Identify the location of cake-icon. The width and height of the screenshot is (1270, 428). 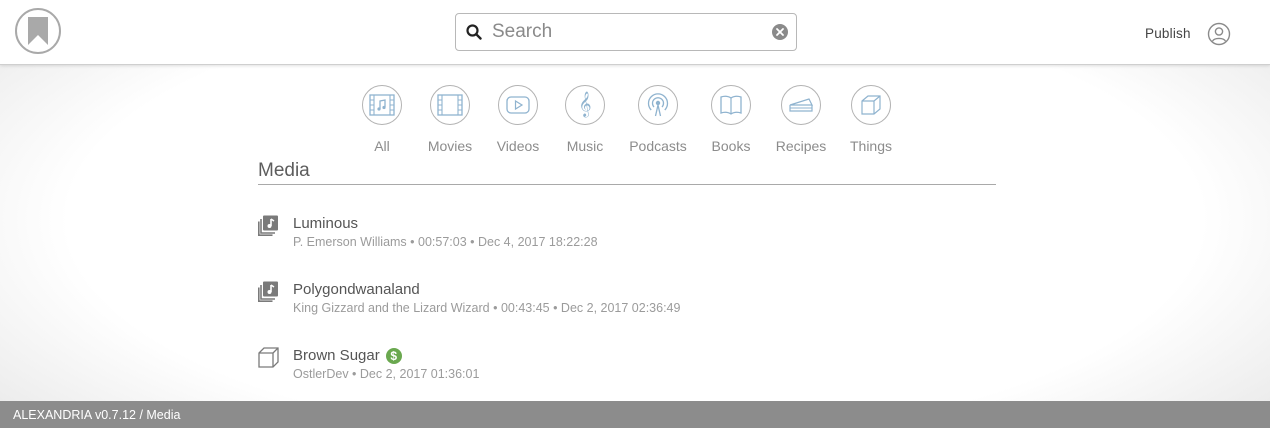
(801, 105).